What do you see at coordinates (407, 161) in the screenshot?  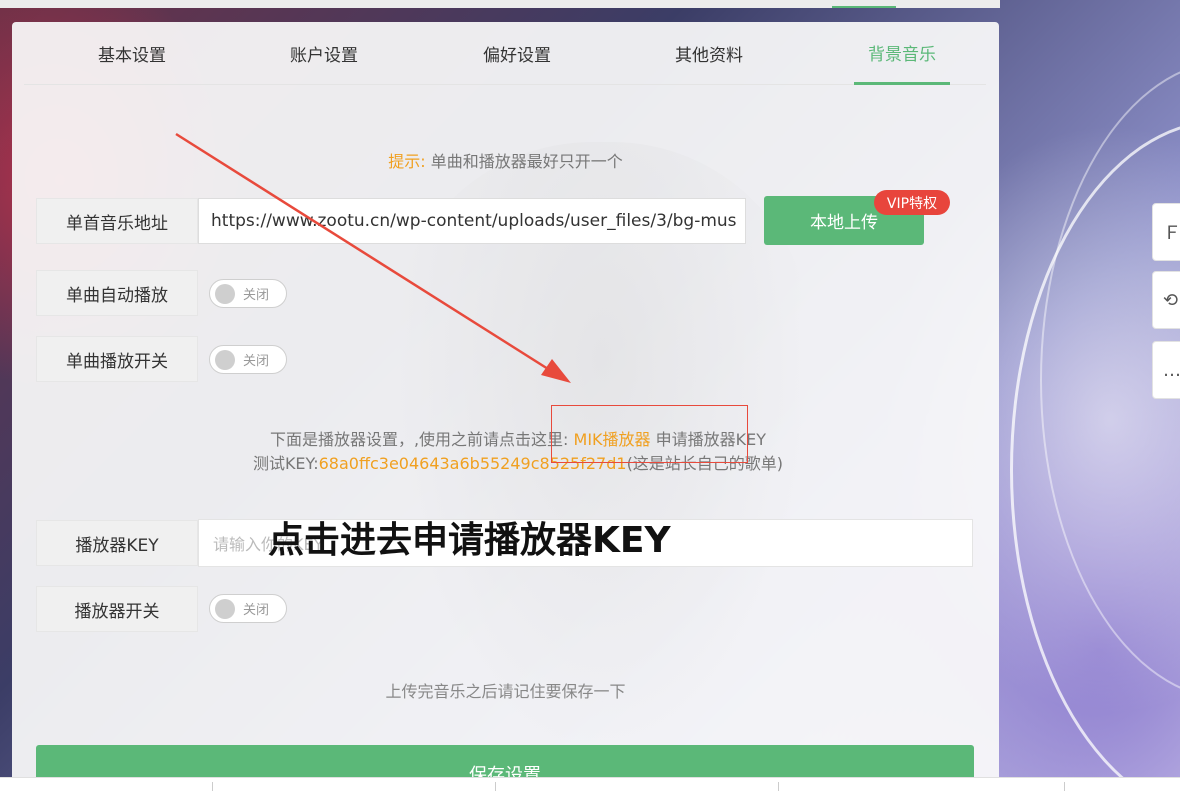 I see `tip-prefix: 提示:` at bounding box center [407, 161].